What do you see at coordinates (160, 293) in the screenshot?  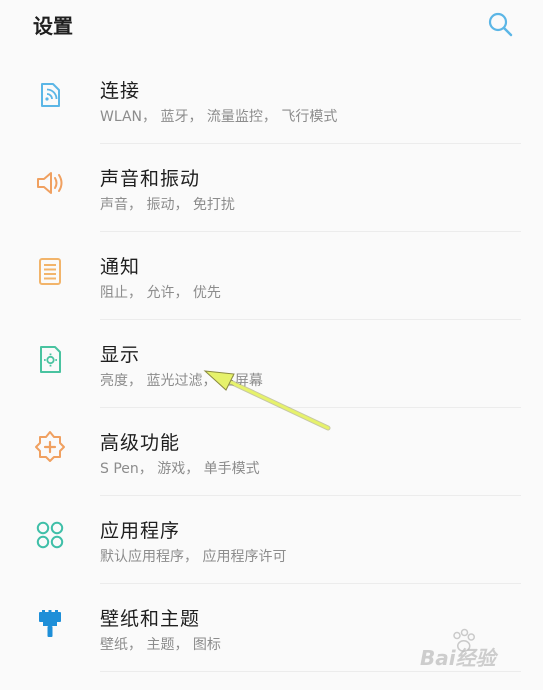 I see `item-subtitle: 阻止， 允许， 优先` at bounding box center [160, 293].